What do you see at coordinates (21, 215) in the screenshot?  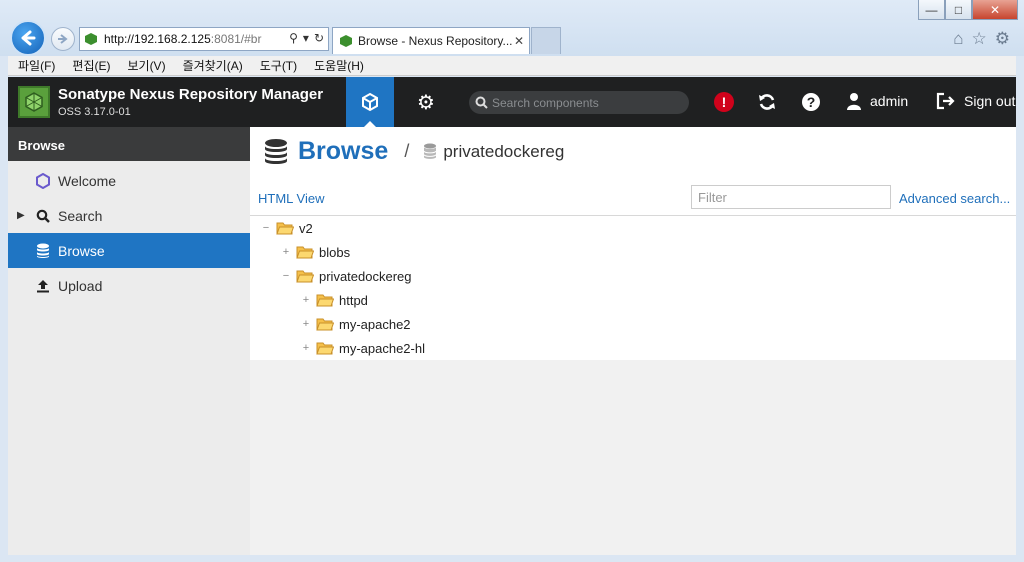 I see `expand-caret-icon: ▶` at bounding box center [21, 215].